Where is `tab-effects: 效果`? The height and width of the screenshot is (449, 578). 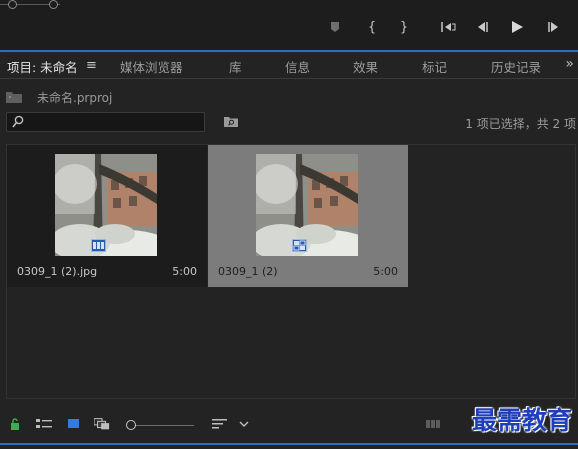 tab-effects: 效果 is located at coordinates (365, 66).